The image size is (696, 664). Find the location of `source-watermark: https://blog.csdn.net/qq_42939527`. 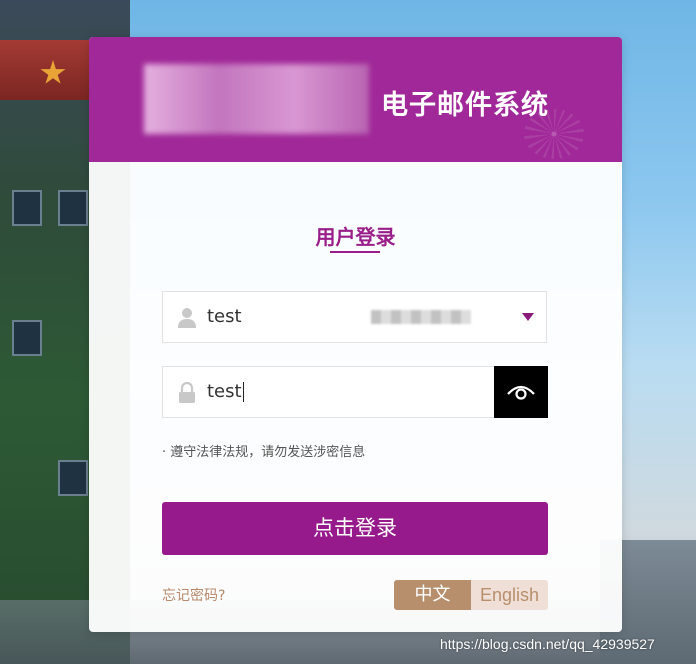

source-watermark: https://blog.csdn.net/qq_42939527 is located at coordinates (547, 644).